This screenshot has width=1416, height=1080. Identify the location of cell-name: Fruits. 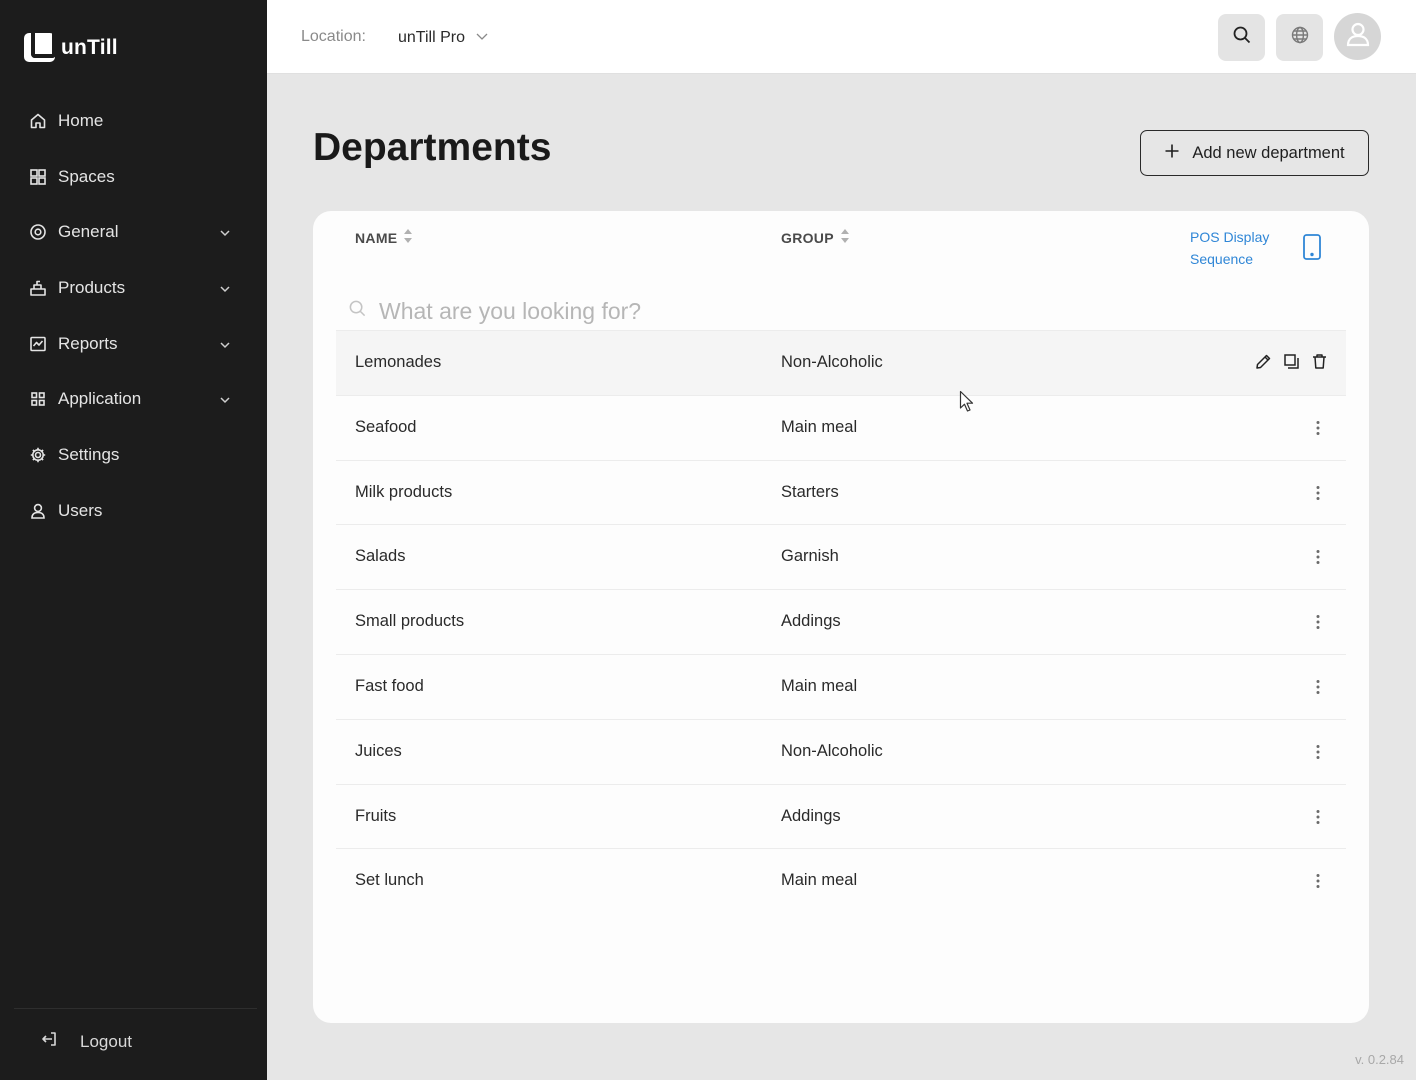
(376, 815).